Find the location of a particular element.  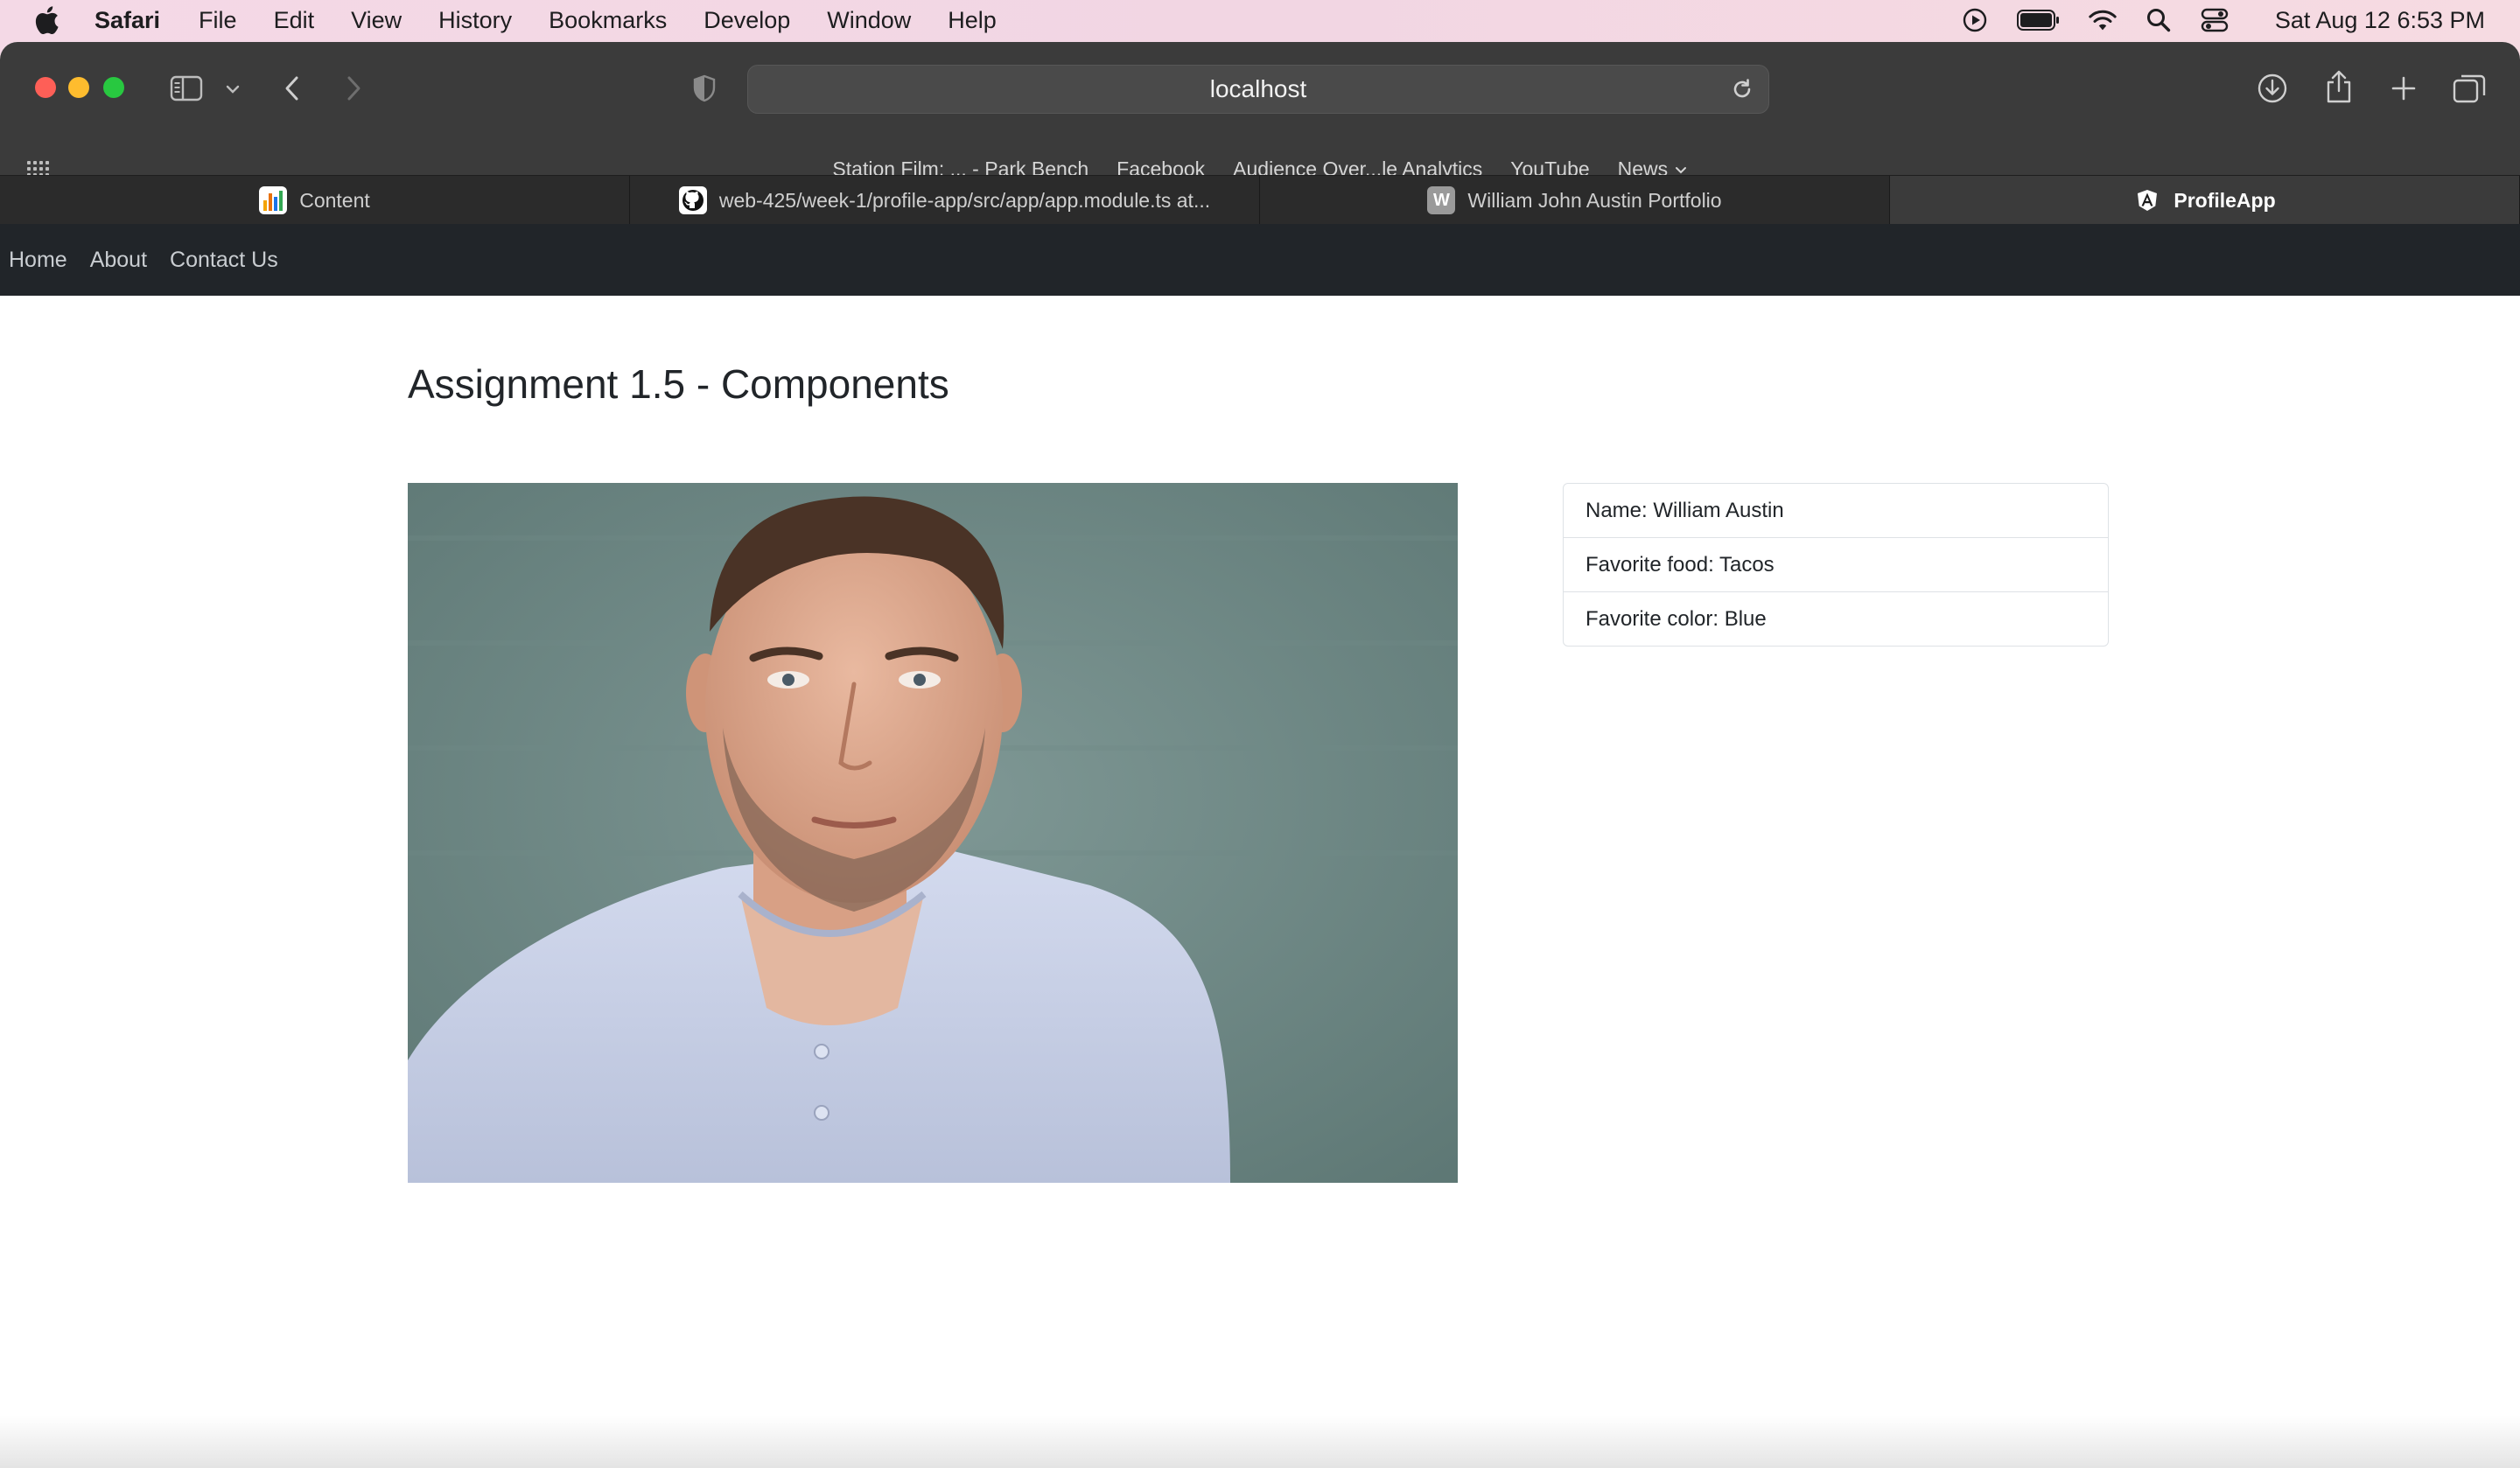

nav-about-link: About is located at coordinates (118, 260).